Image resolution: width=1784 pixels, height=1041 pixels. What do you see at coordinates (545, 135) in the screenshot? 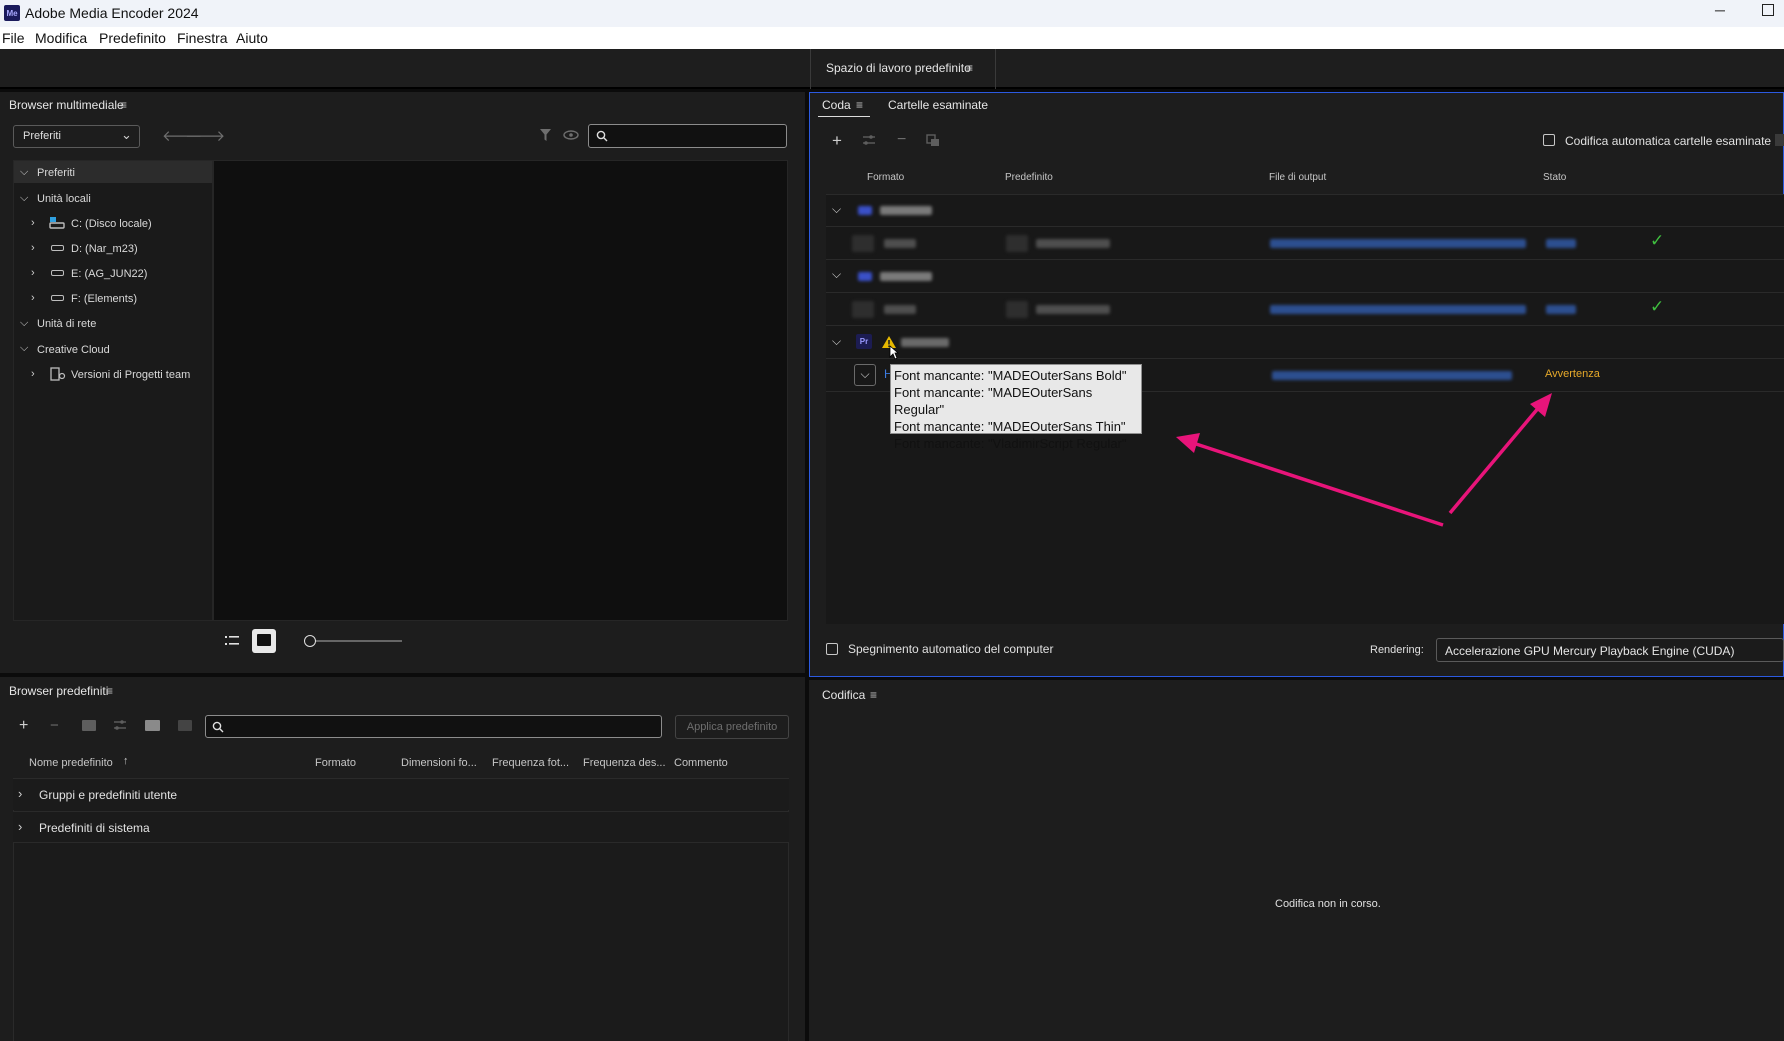
I see `filter-icon` at bounding box center [545, 135].